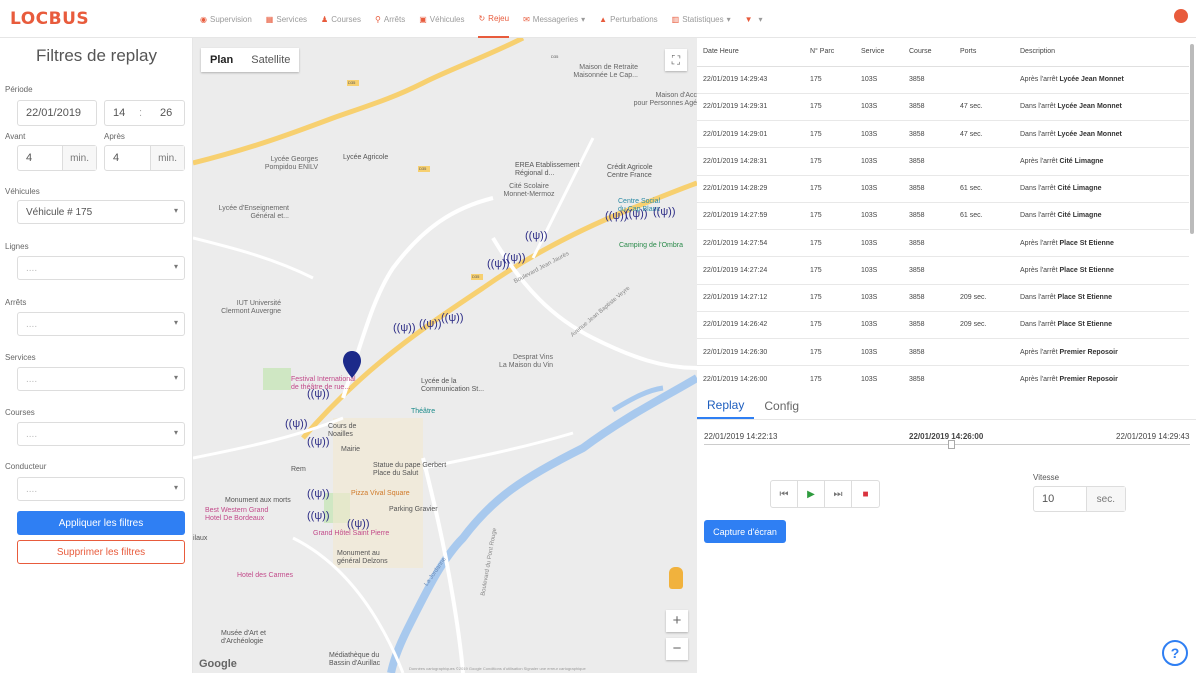 This screenshot has width=1196, height=673. What do you see at coordinates (423, 412) in the screenshot?
I see `poi-theatre: Théâtre` at bounding box center [423, 412].